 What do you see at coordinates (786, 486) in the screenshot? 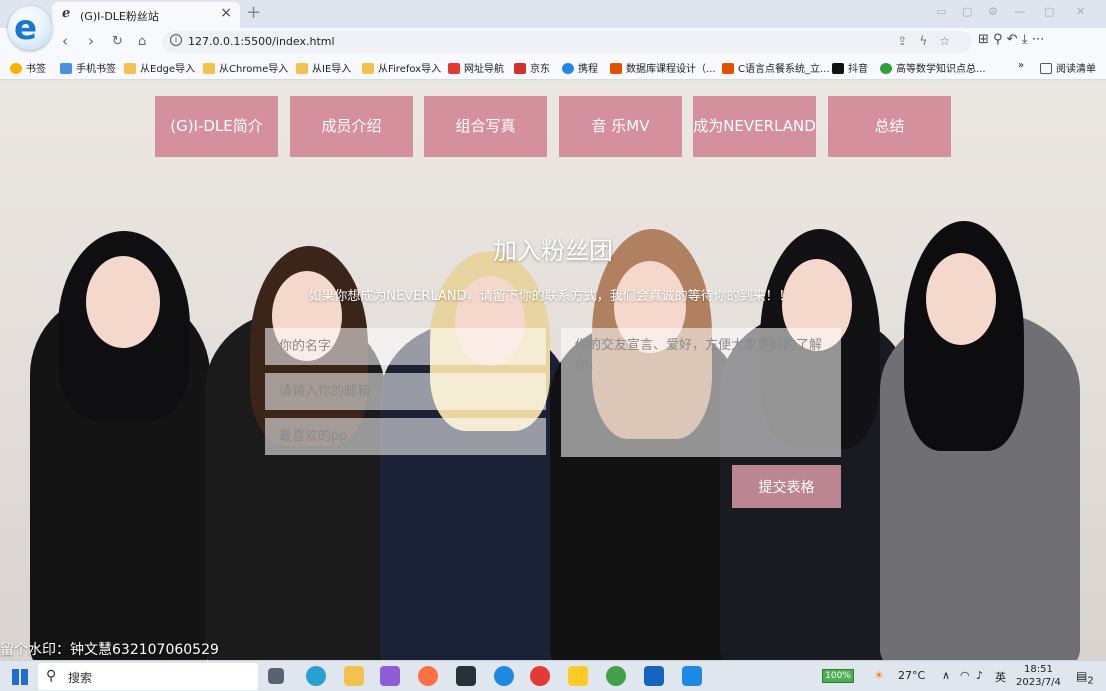
I see `submit-button: 提交表格` at bounding box center [786, 486].